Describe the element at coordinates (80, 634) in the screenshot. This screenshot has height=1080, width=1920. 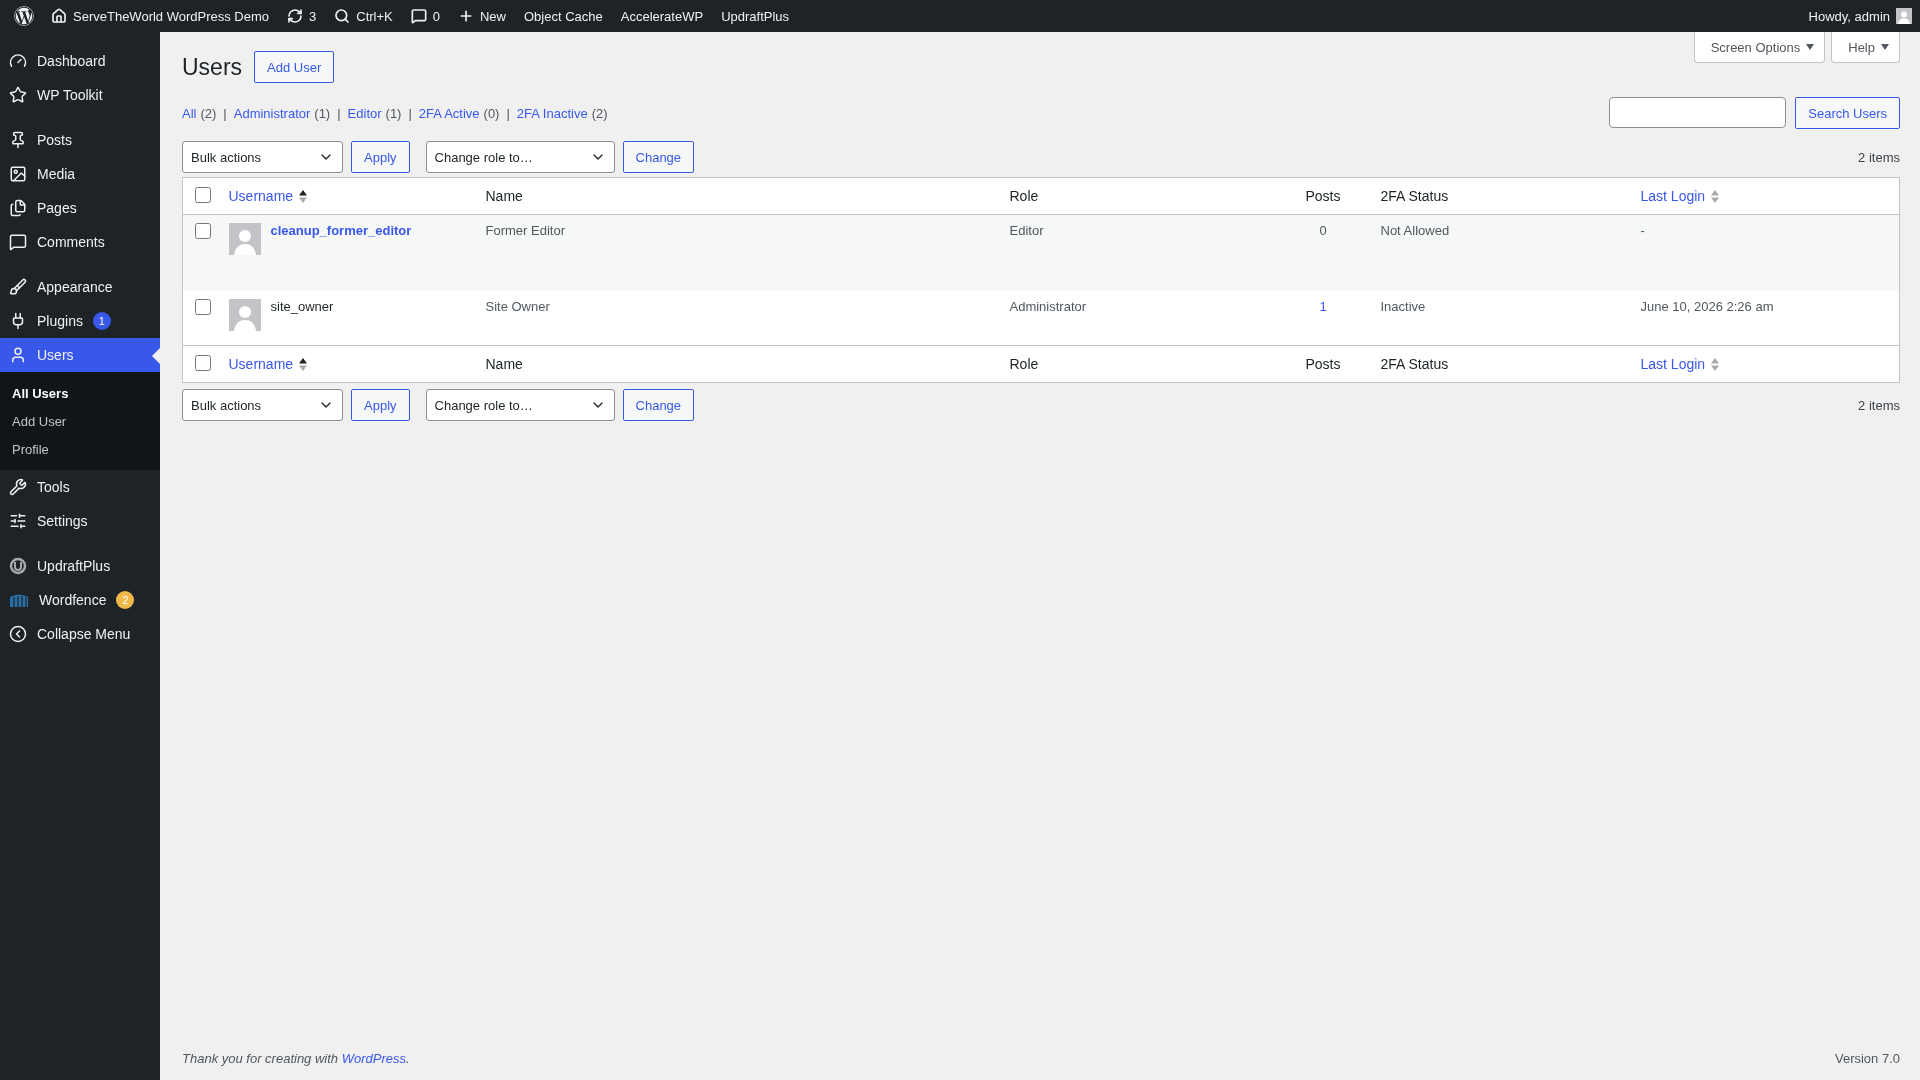
I see `menu-item: Collapse Menu` at that location.